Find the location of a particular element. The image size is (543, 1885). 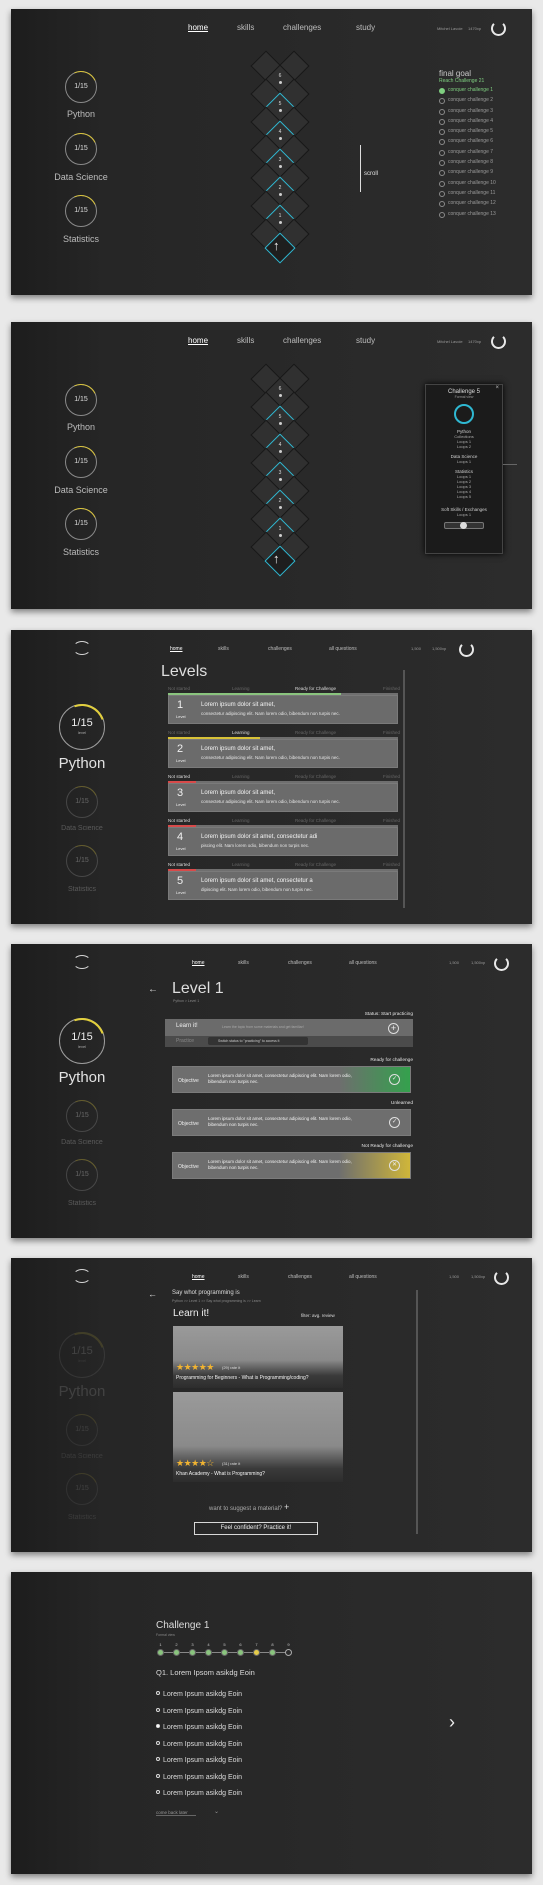

goal-item: conquer challenge 11 is located at coordinates (467, 195).